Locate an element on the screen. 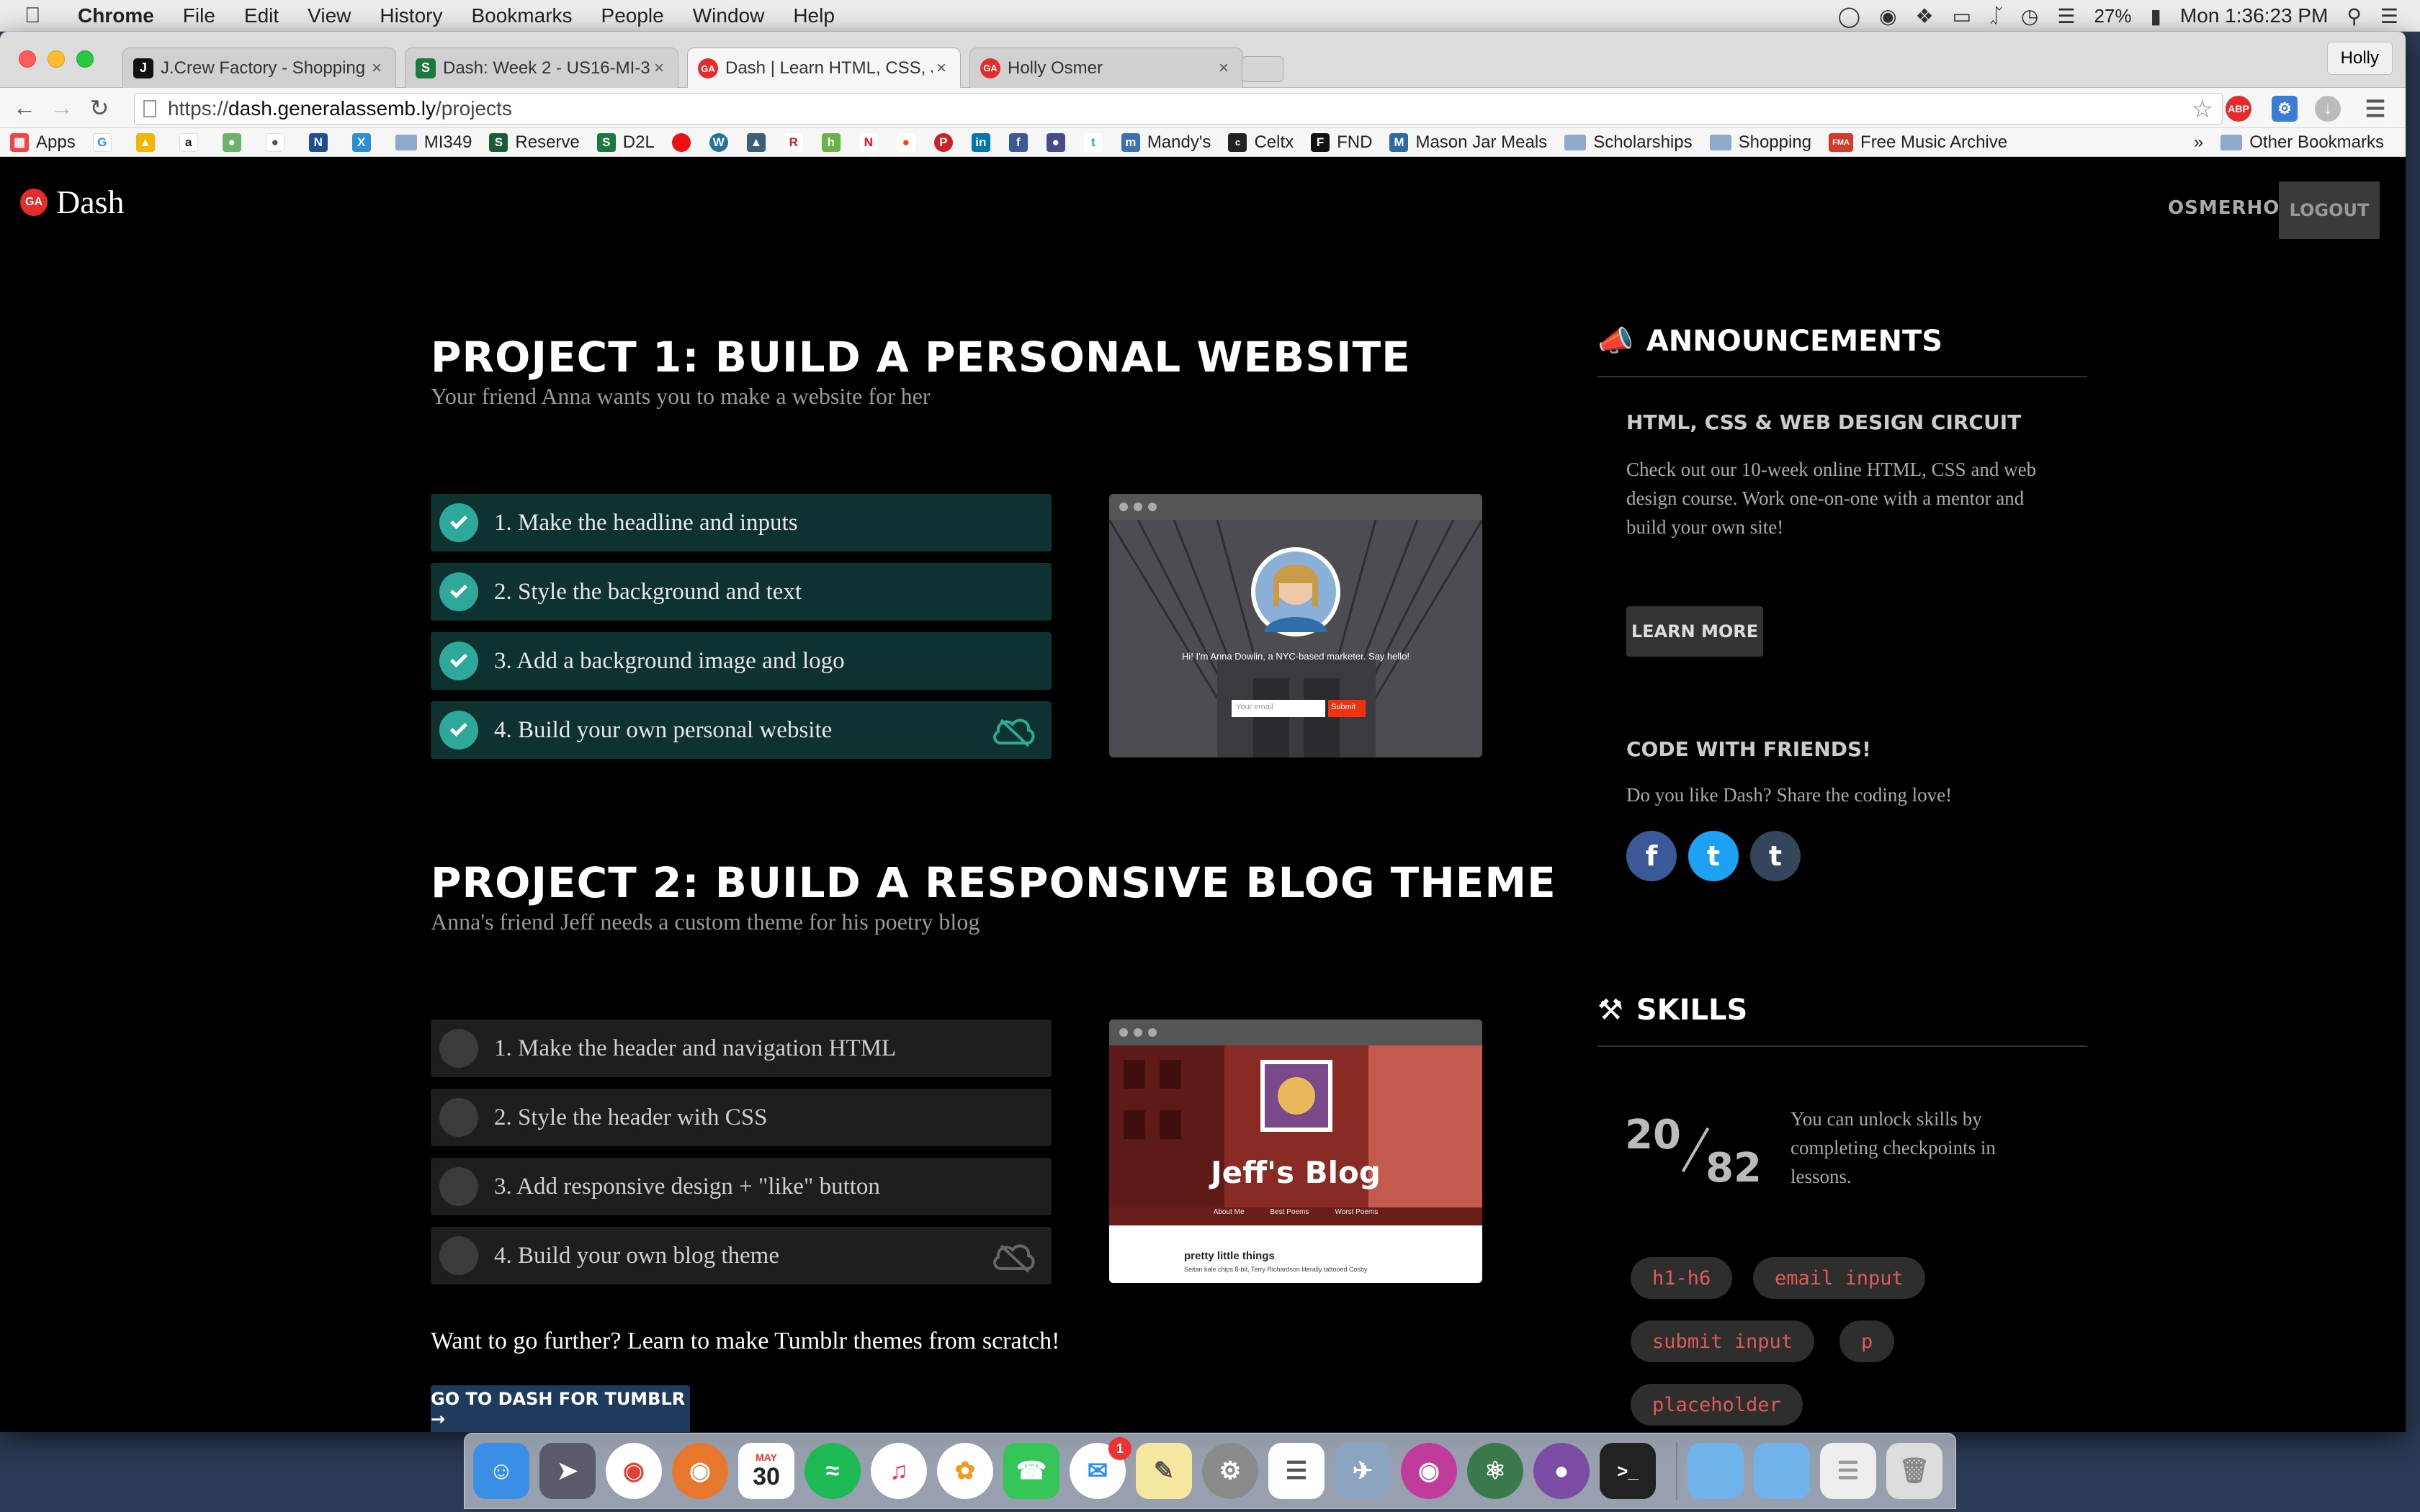 The height and width of the screenshot is (1512, 2420). menu-app-name: Chrome is located at coordinates (116, 15).